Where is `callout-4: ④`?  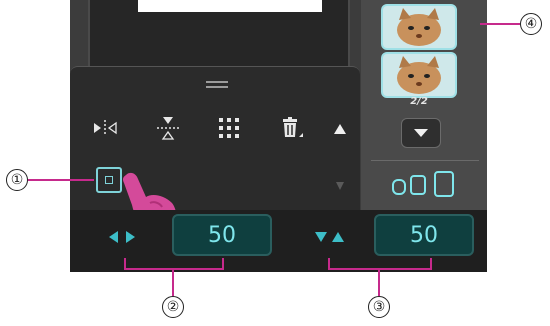 callout-4: ④ is located at coordinates (531, 24).